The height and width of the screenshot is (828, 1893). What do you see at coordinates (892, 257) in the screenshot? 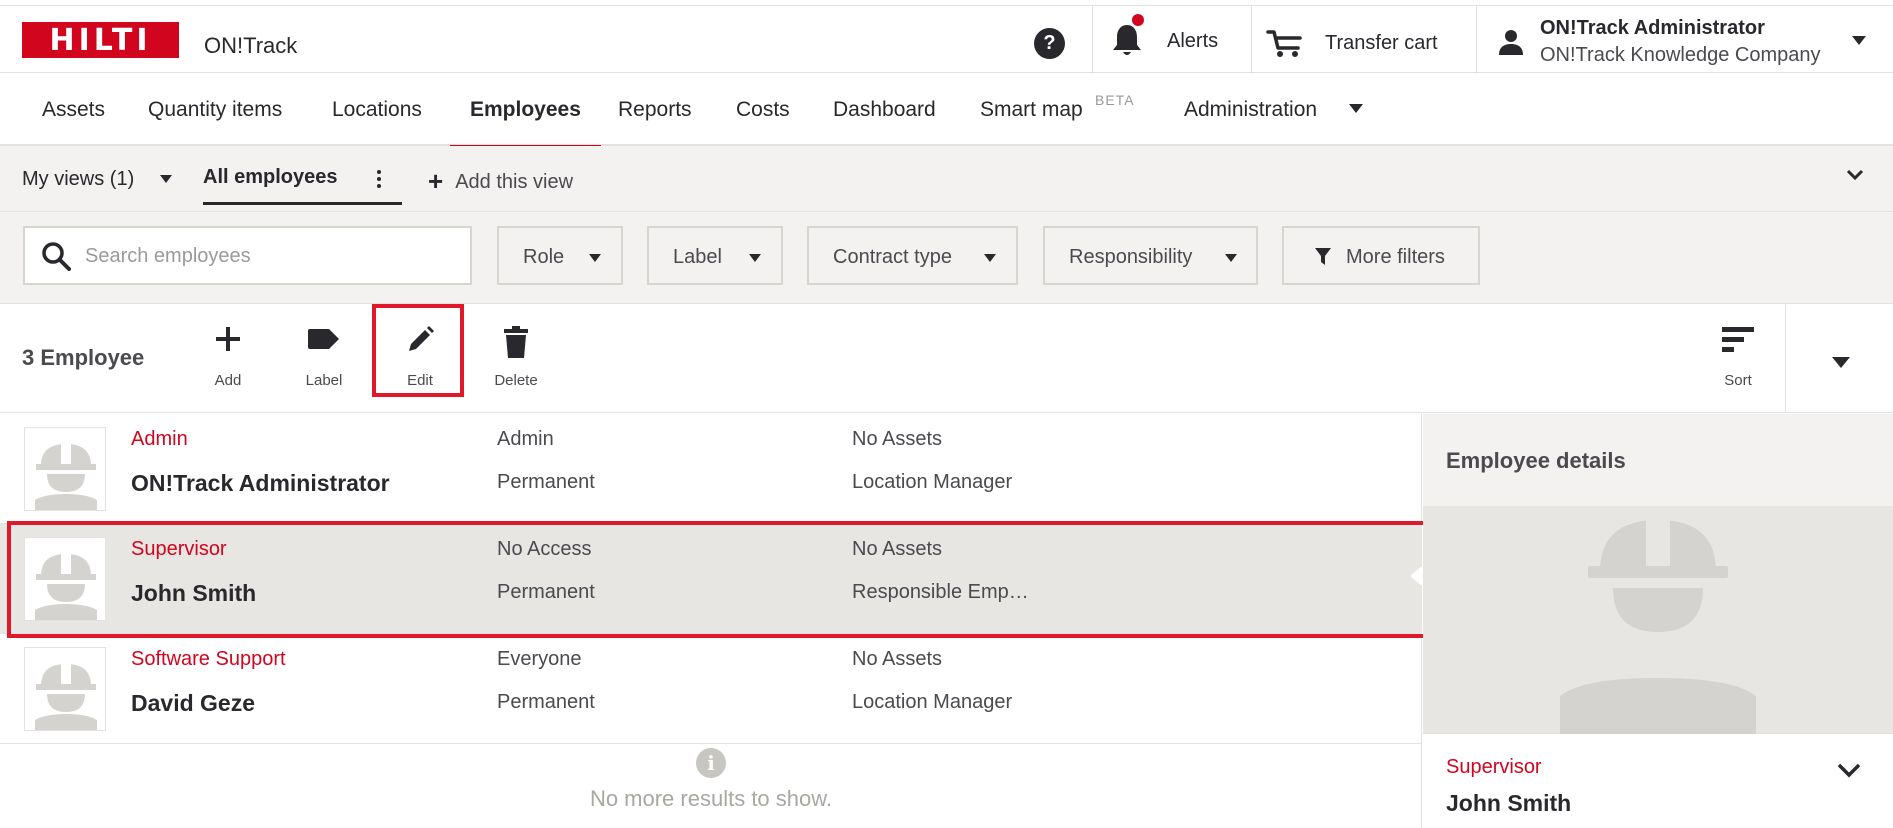
I see `contract-type-filter-label: Contract type` at bounding box center [892, 257].